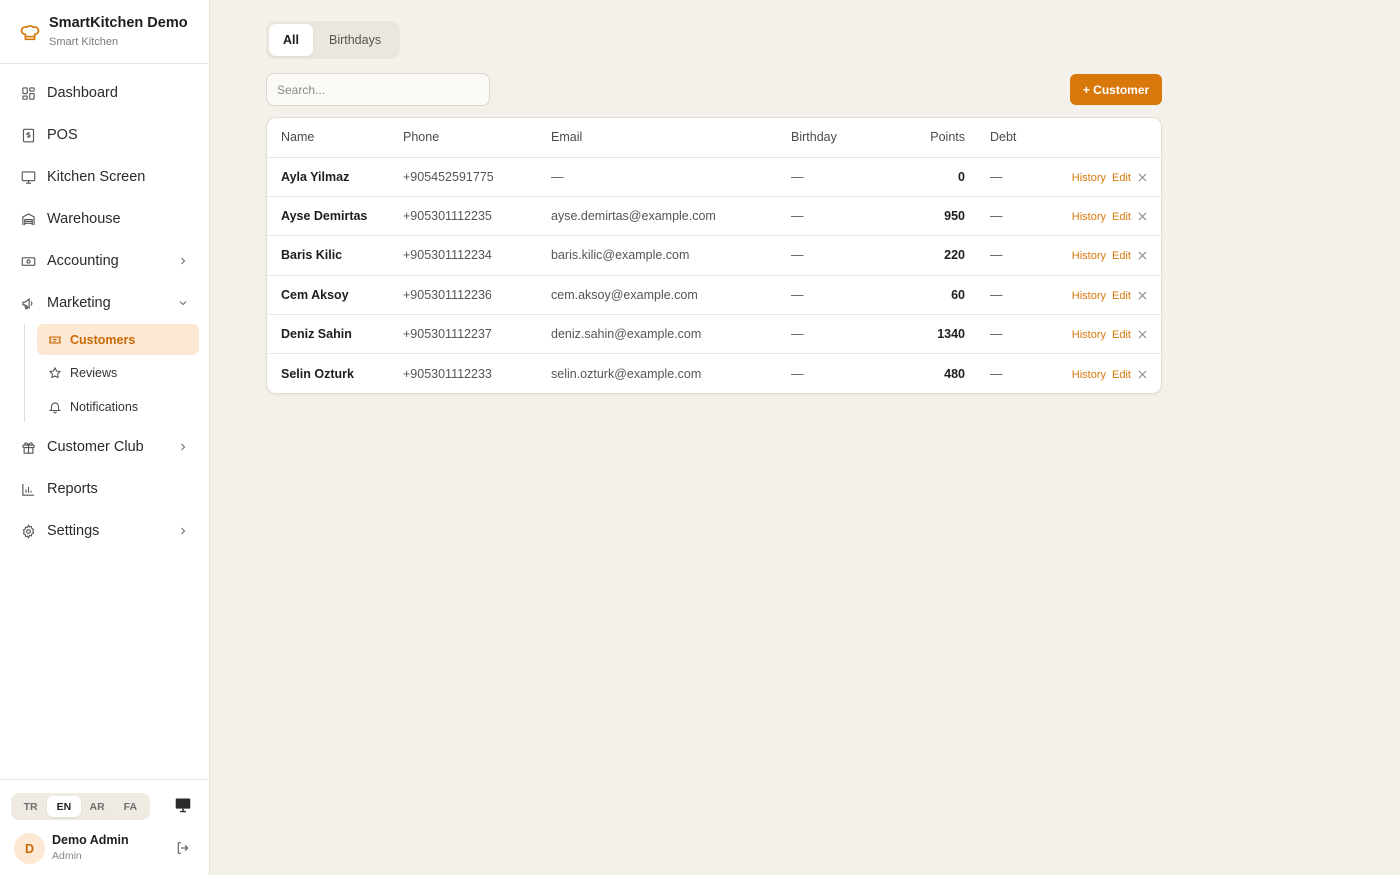 The height and width of the screenshot is (875, 1400). I want to click on lang-tr: TR, so click(30, 806).